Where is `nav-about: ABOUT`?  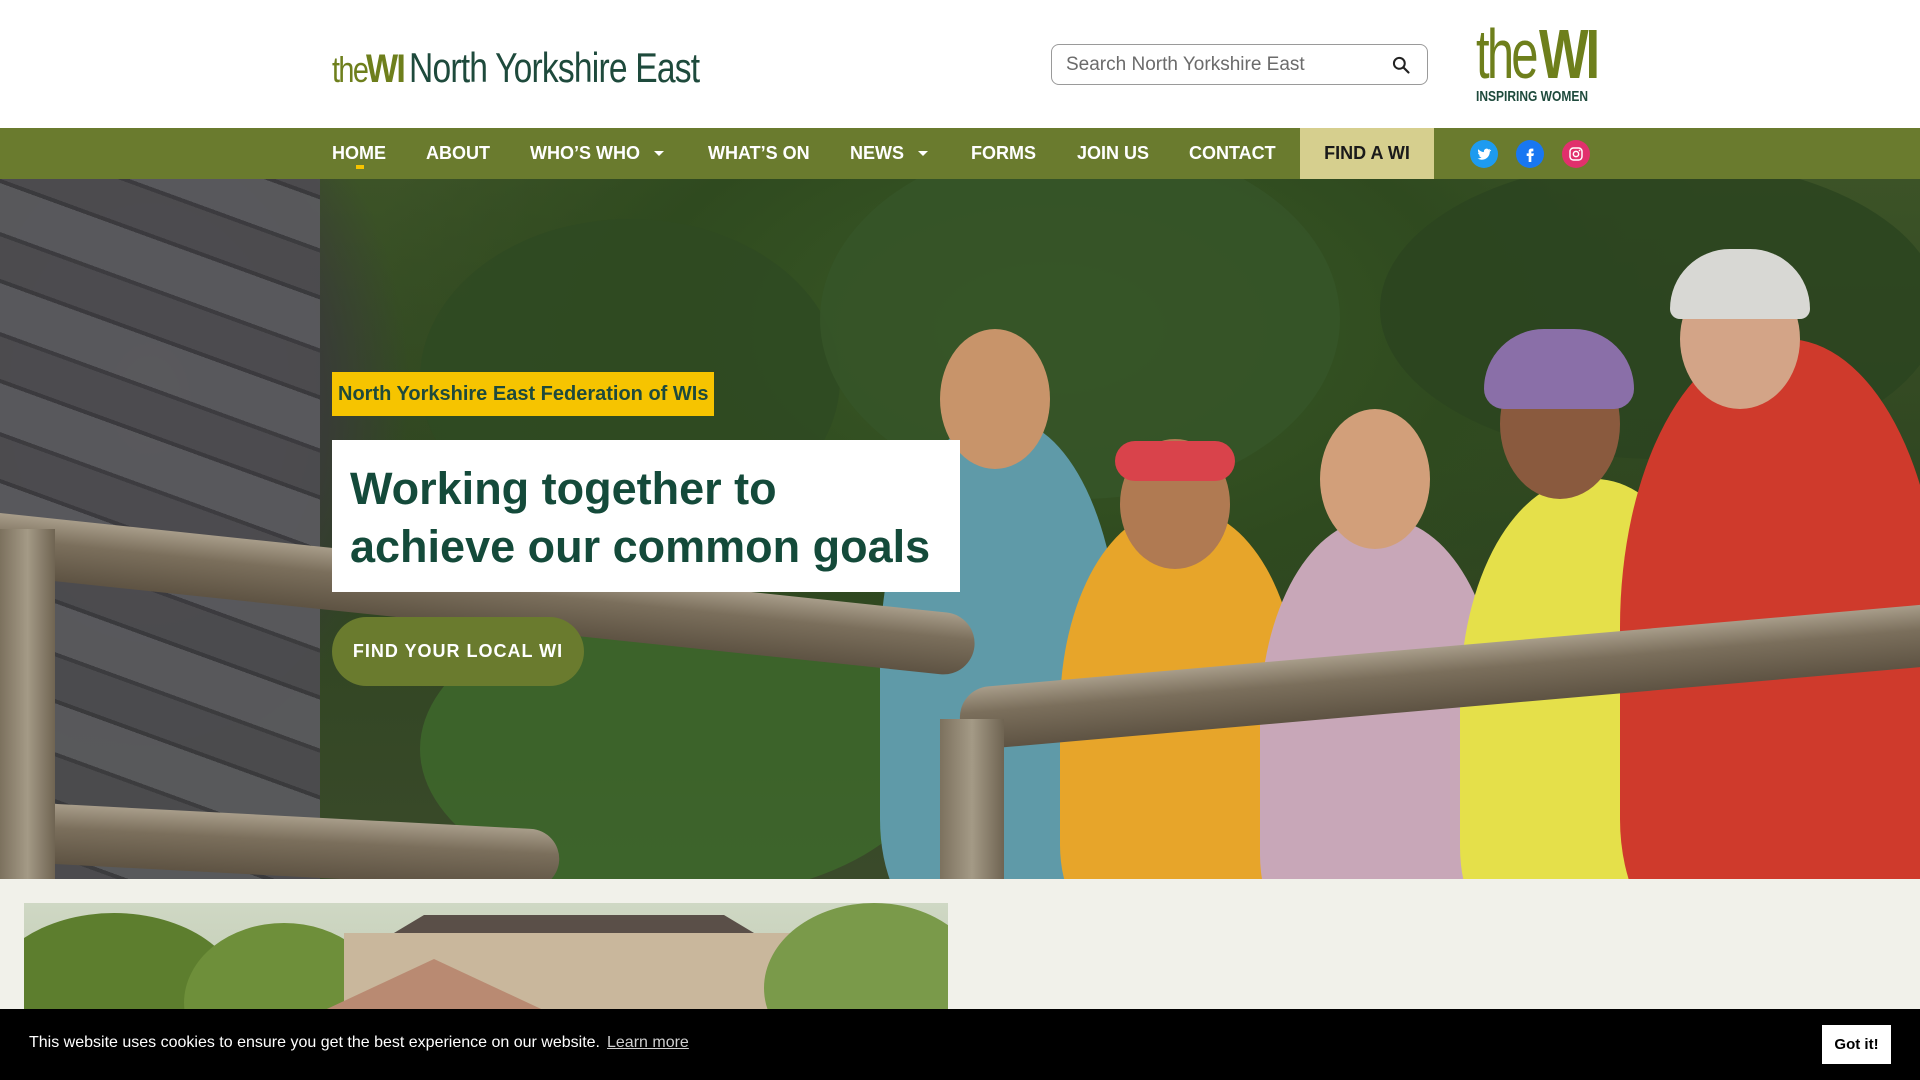 nav-about: ABOUT is located at coordinates (458, 153).